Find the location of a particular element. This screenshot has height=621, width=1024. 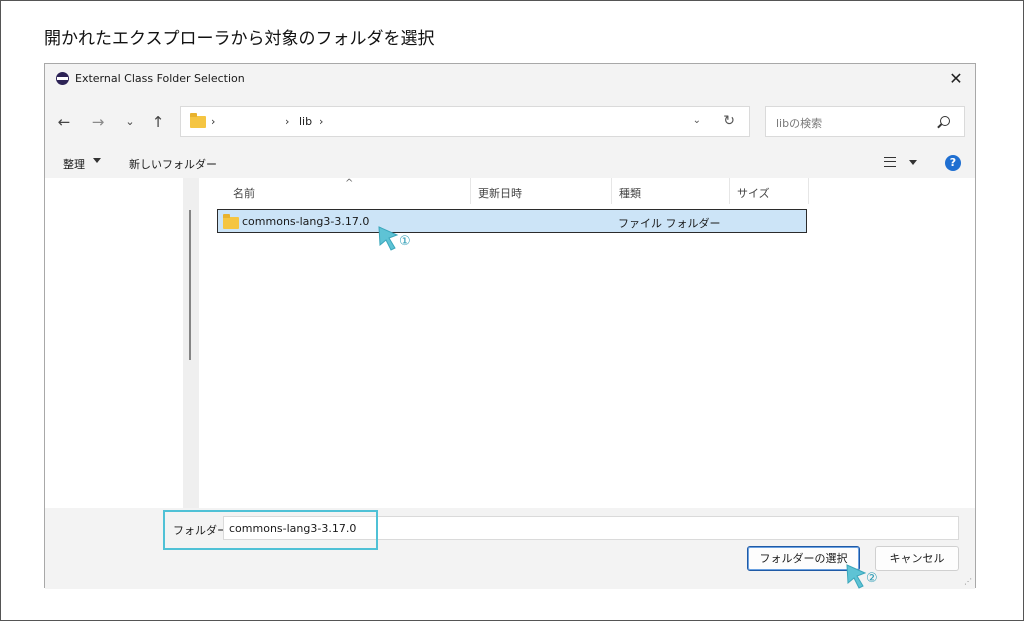

column-header-size: サイズ is located at coordinates (753, 191).